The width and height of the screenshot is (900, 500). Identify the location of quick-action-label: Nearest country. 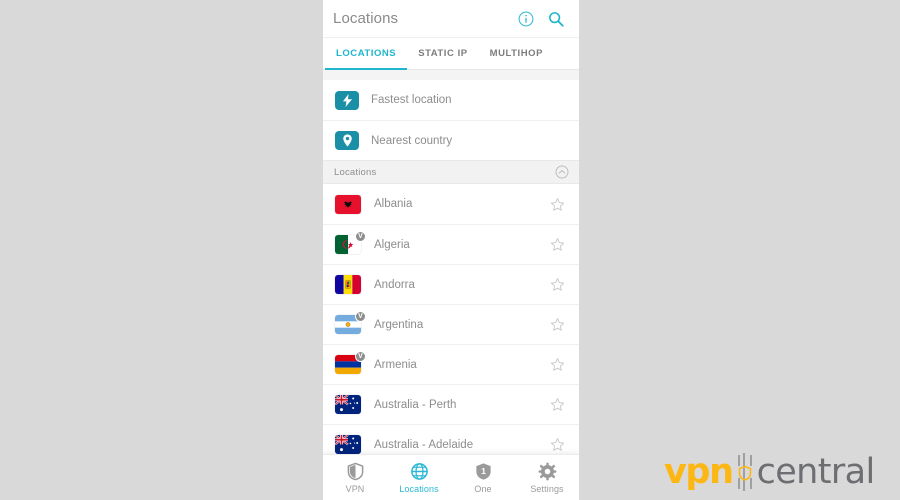
(412, 140).